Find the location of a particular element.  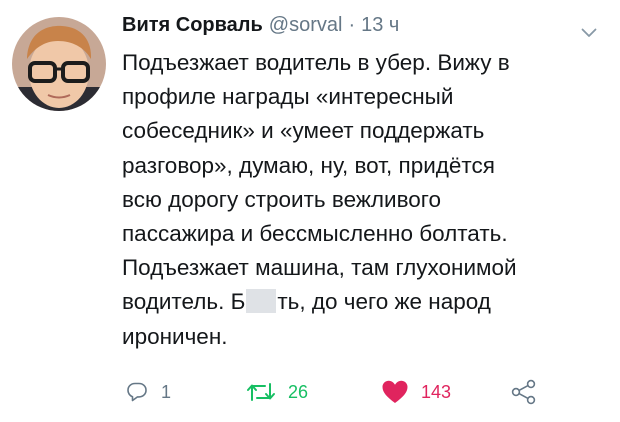

tweet-line: собеседник» и «умеет поддержать is located at coordinates (303, 131).